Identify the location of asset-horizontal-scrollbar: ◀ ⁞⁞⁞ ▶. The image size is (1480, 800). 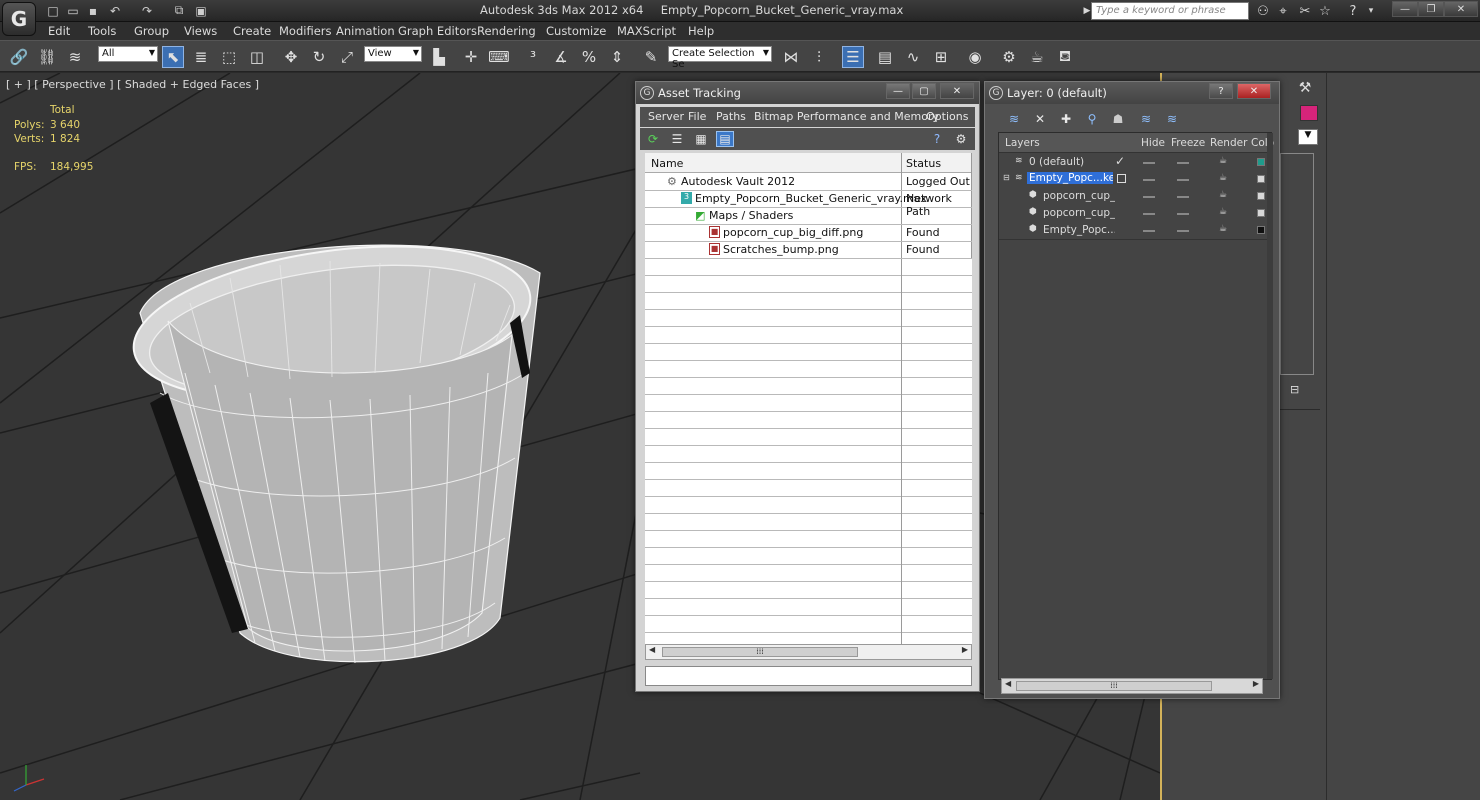
(808, 652).